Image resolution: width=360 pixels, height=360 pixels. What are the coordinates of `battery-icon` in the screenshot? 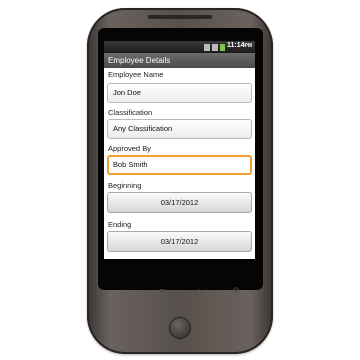 It's located at (222, 47).